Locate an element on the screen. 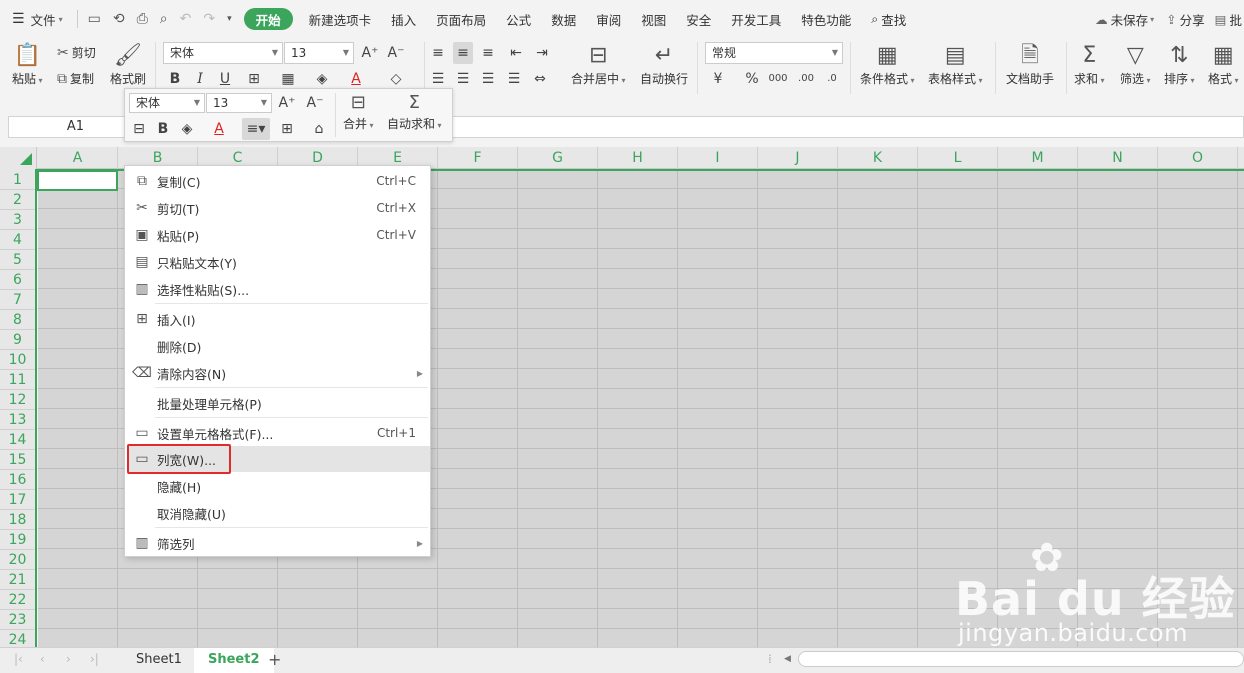 The width and height of the screenshot is (1244, 673). menu-item-clear-contents: ⌫ 清除内容(N) ▶ is located at coordinates (278, 373).